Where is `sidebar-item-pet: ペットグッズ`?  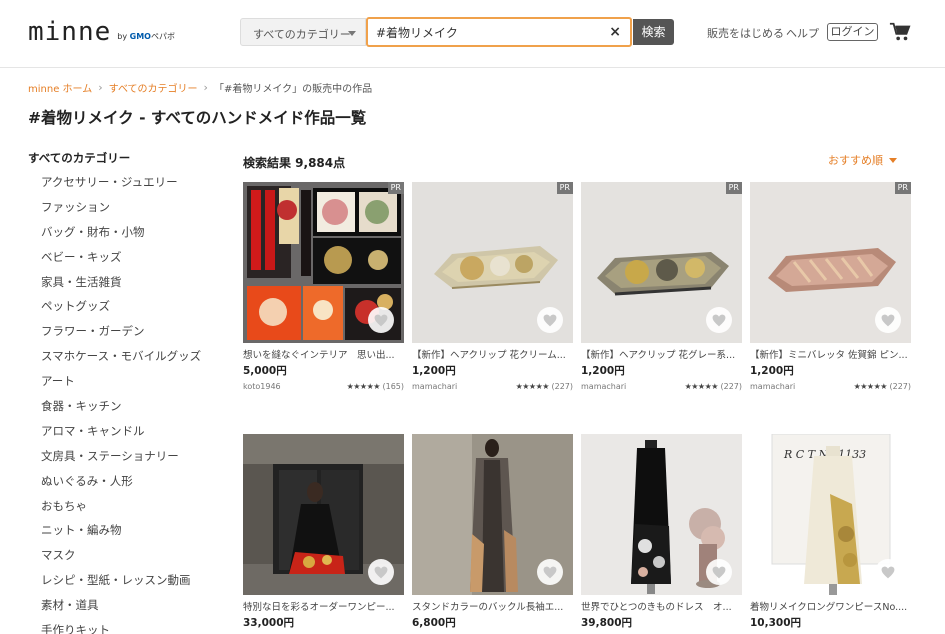 sidebar-item-pet: ペットグッズ is located at coordinates (123, 306).